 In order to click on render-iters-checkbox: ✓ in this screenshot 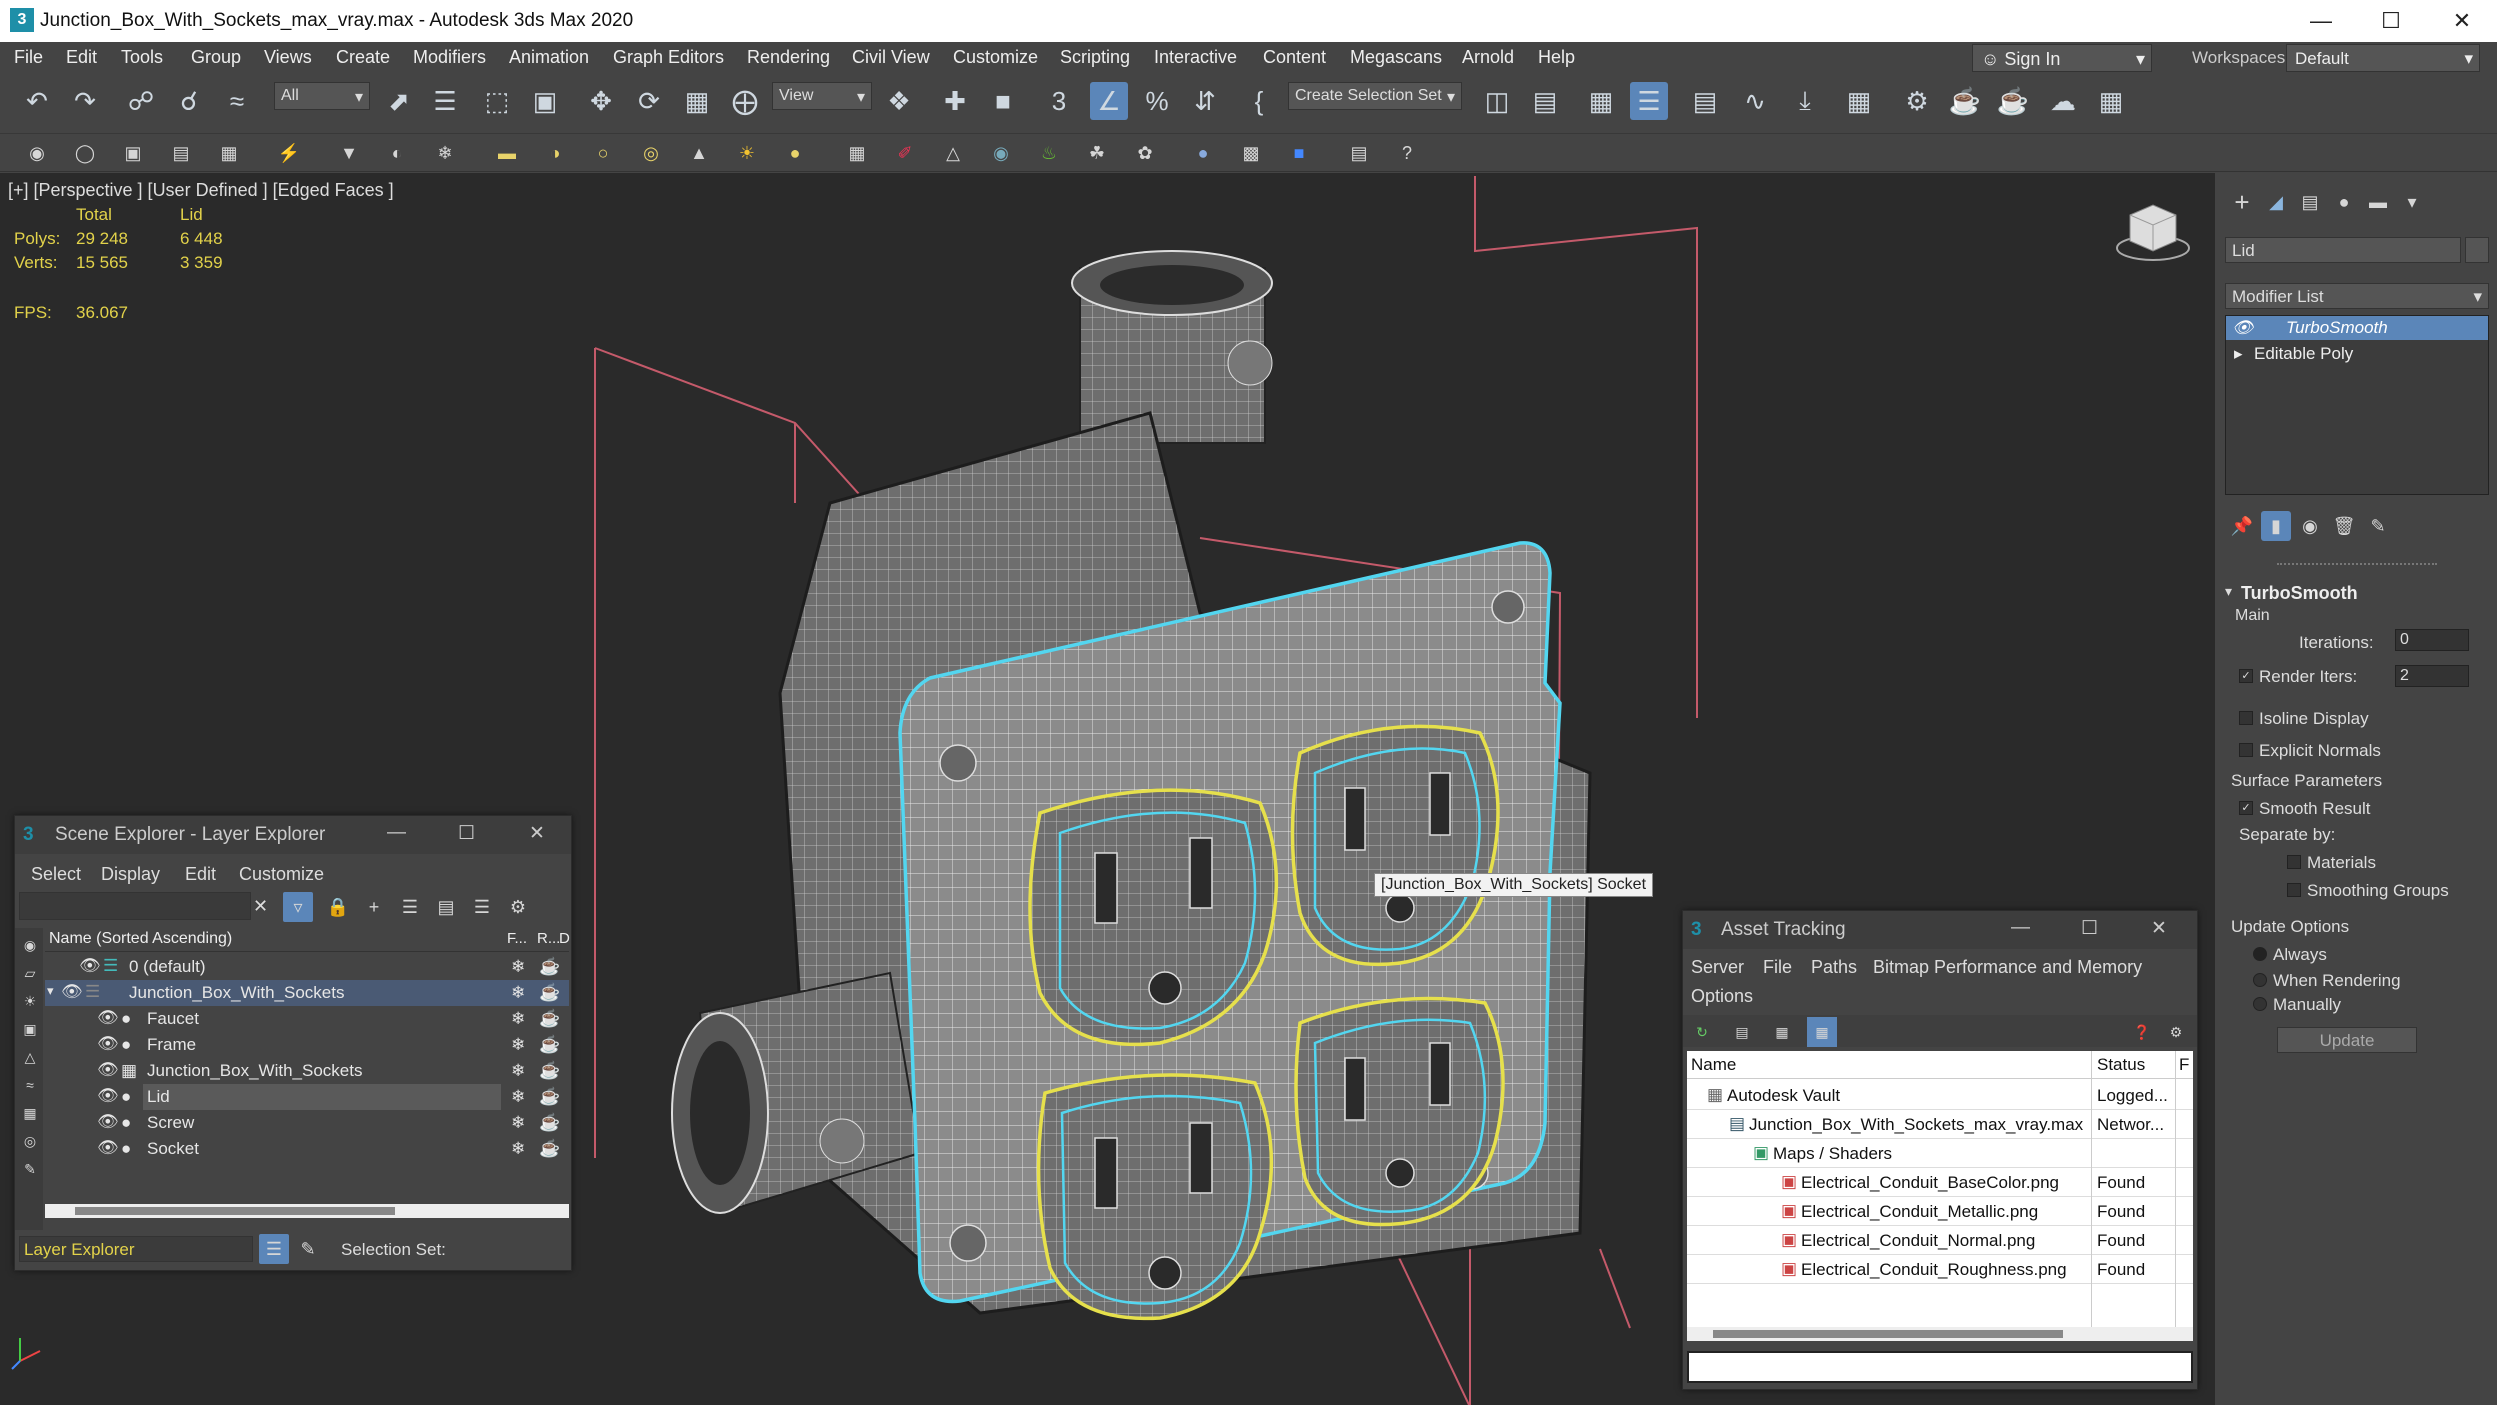, I will do `click(2246, 676)`.